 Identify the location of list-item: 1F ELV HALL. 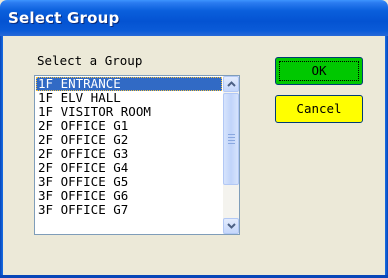
(129, 98).